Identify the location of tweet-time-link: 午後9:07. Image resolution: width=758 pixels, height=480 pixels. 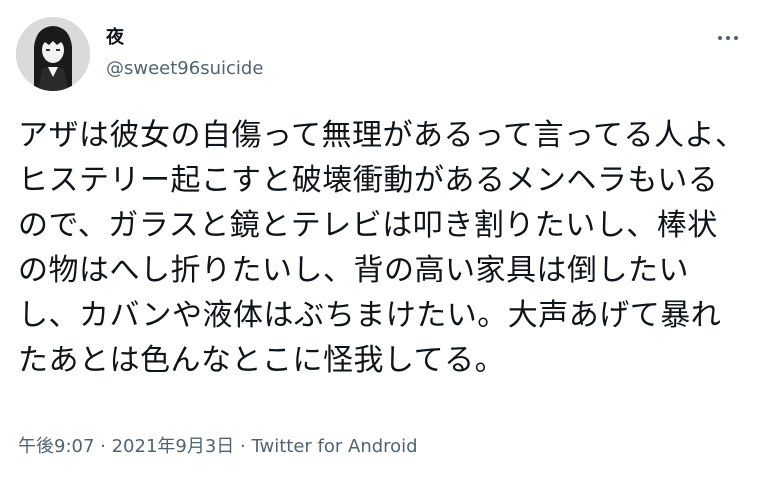
(56, 446).